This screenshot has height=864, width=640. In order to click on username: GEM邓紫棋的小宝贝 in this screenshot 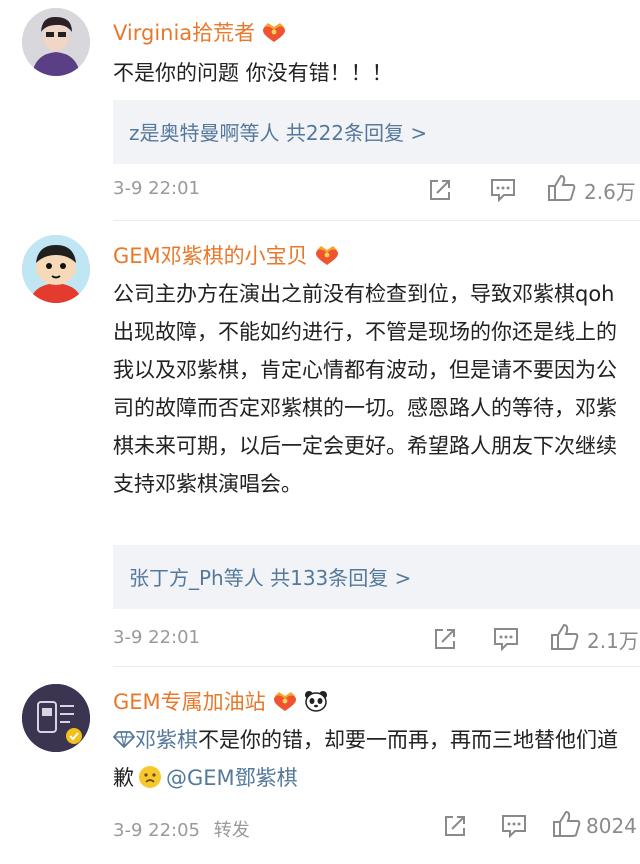, I will do `click(226, 255)`.